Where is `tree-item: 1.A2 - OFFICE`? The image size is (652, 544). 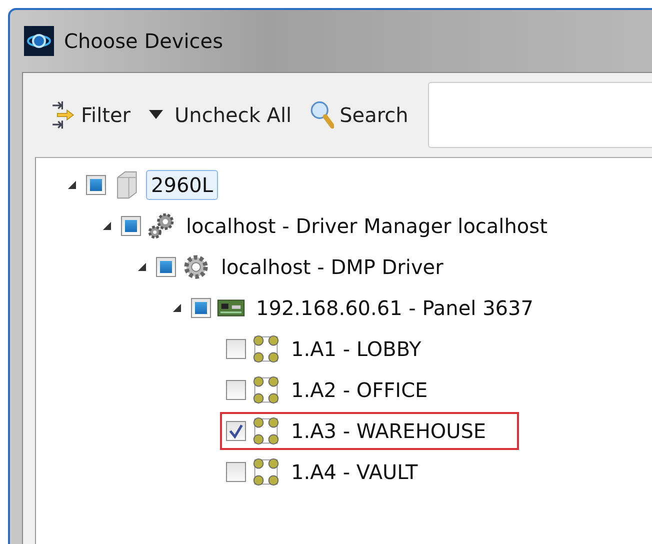 tree-item: 1.A2 - OFFICE is located at coordinates (359, 389).